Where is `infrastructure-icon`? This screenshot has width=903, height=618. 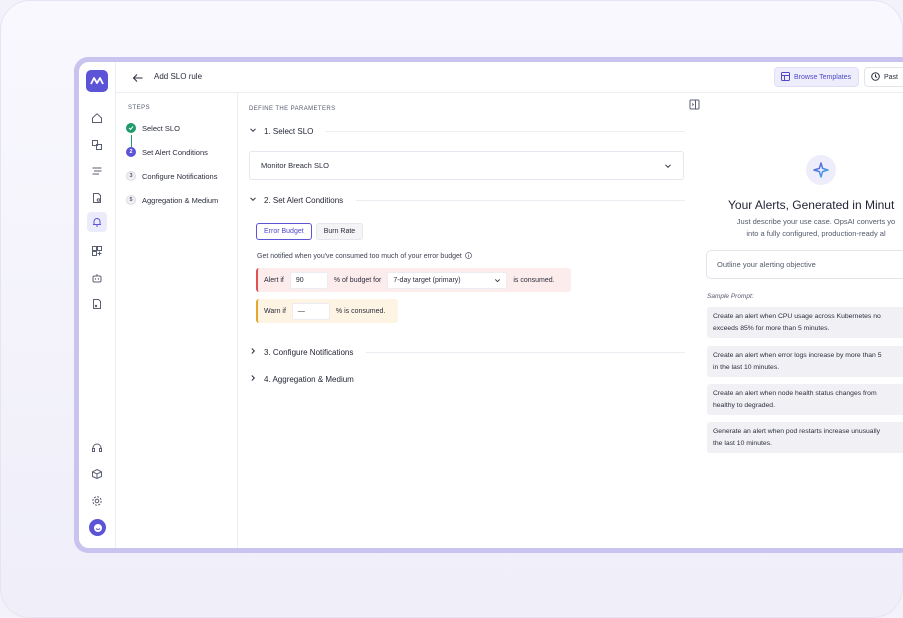 infrastructure-icon is located at coordinates (97, 145).